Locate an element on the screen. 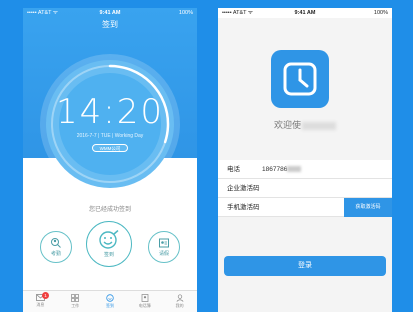  attendance-label: 考勤 is located at coordinates (55, 254).